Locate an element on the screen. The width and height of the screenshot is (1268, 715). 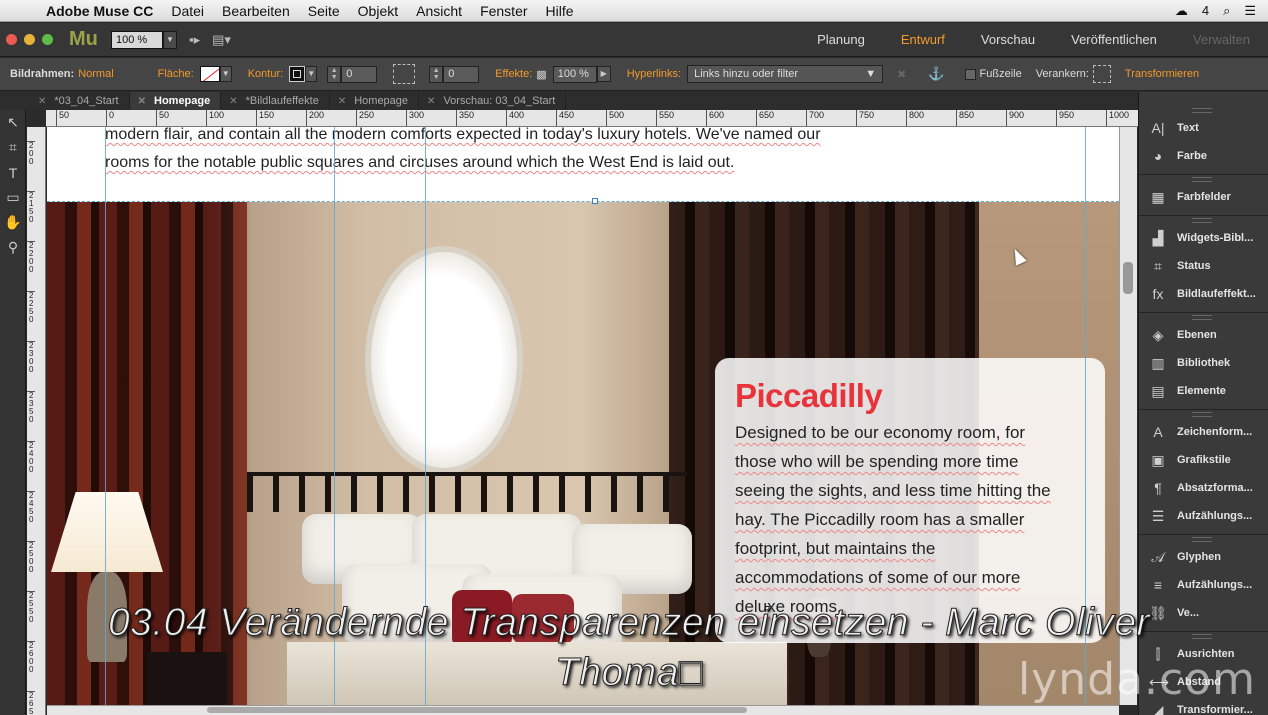
tab-bildlaufeffekte: ✕ *Bildlaufeffekte is located at coordinates (275, 101).